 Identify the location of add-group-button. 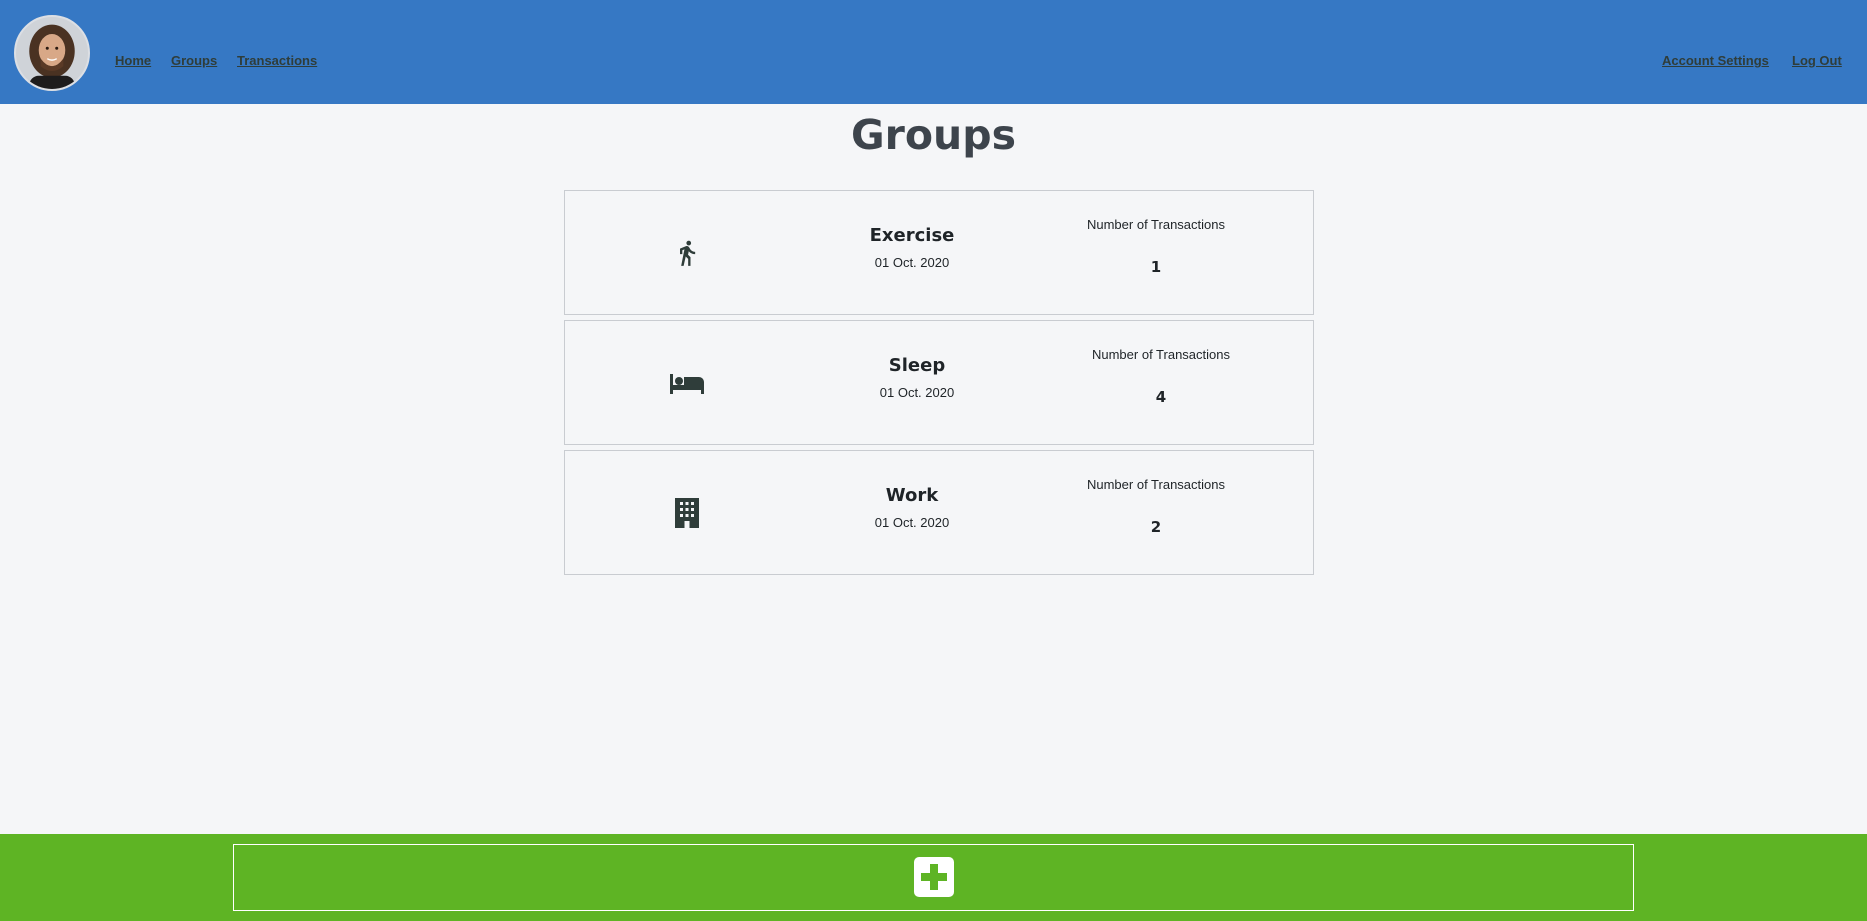
(933, 877).